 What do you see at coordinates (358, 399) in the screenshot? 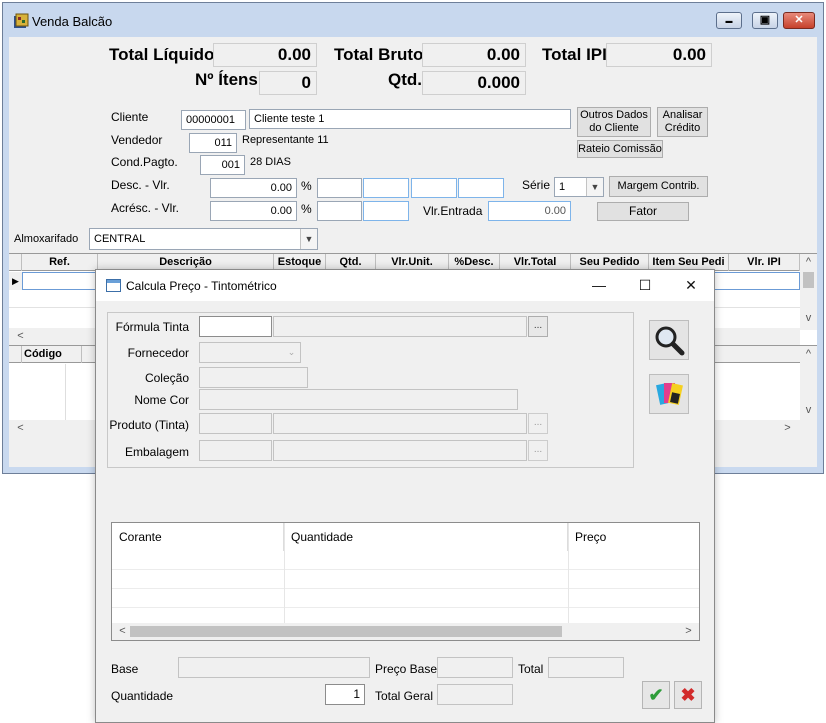
I see `nome-cor-field` at bounding box center [358, 399].